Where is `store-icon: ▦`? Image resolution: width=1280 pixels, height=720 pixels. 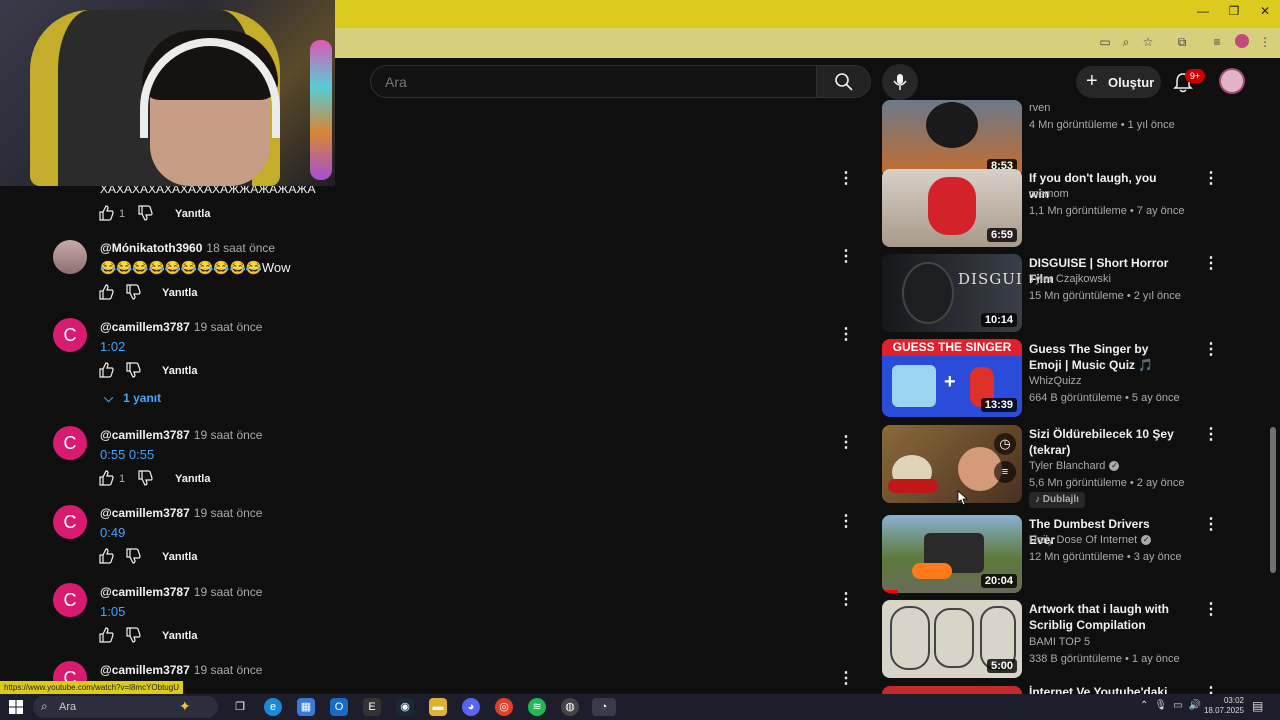
store-icon: ▦ is located at coordinates (306, 707).